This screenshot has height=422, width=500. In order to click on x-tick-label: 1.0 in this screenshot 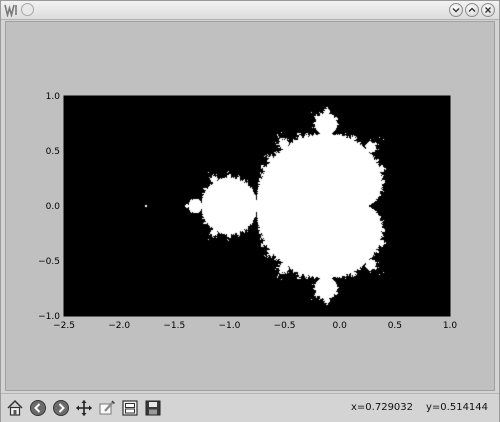, I will do `click(450, 326)`.